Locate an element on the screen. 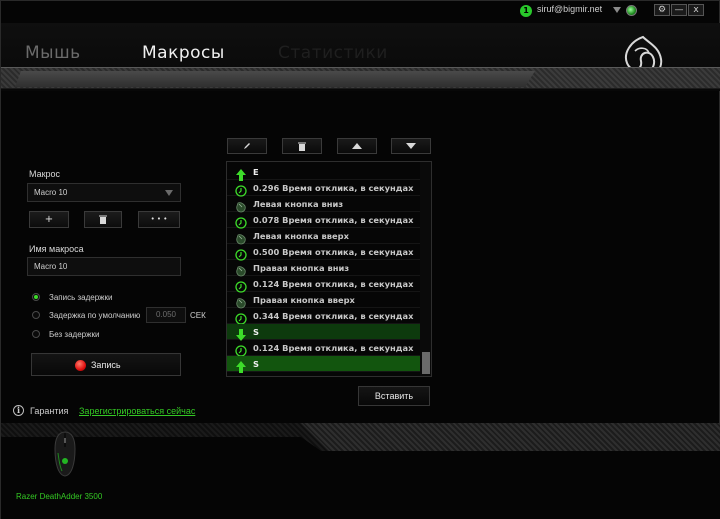 The height and width of the screenshot is (519, 720). list-scrollbar is located at coordinates (425, 269).